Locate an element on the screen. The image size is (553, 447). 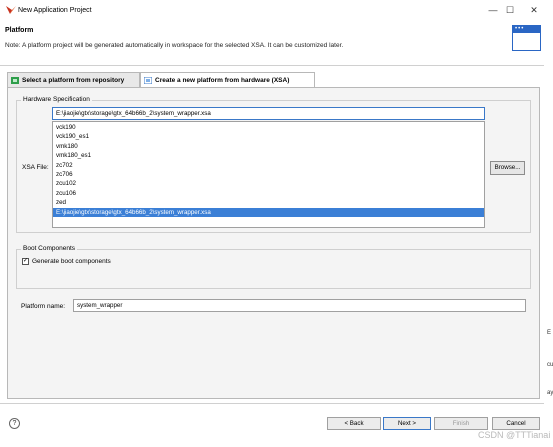
platform-name-input: system_wrapper is located at coordinates (299, 305).